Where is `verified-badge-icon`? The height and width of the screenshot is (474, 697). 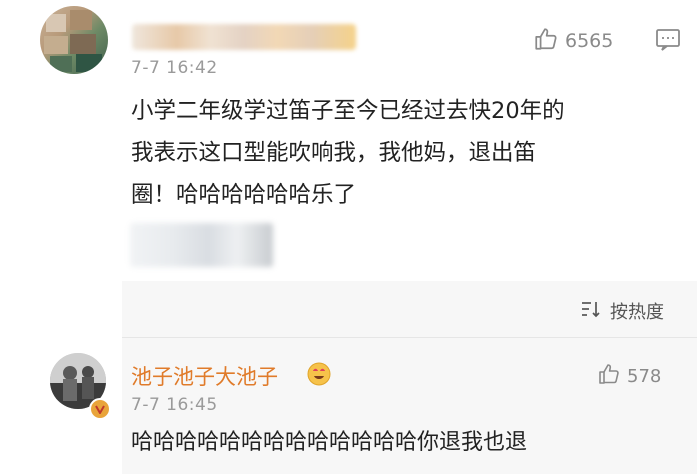 verified-badge-icon is located at coordinates (100, 409).